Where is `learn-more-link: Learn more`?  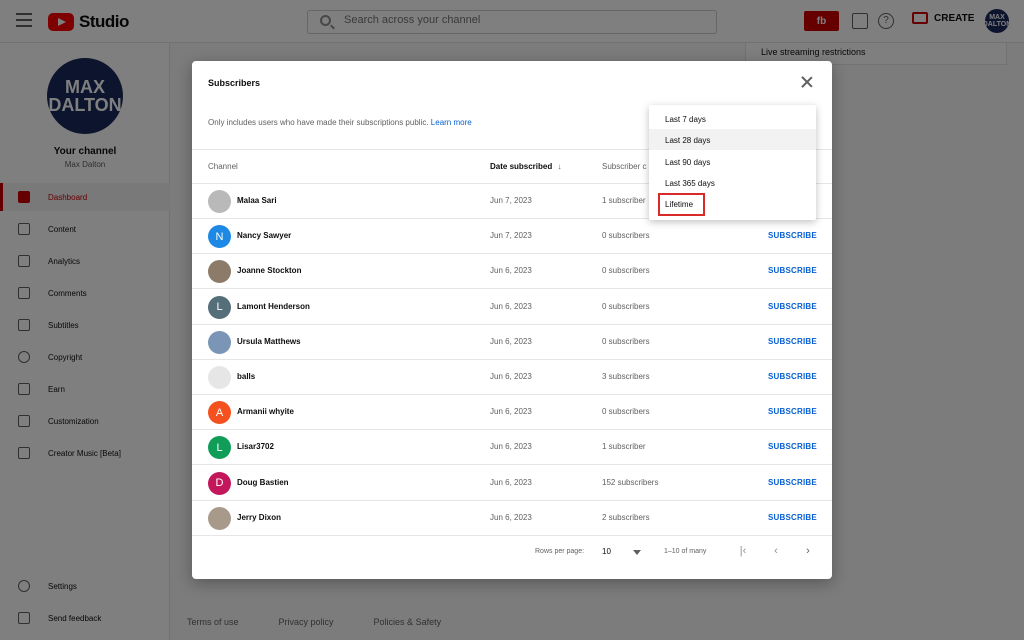 learn-more-link: Learn more is located at coordinates (451, 122).